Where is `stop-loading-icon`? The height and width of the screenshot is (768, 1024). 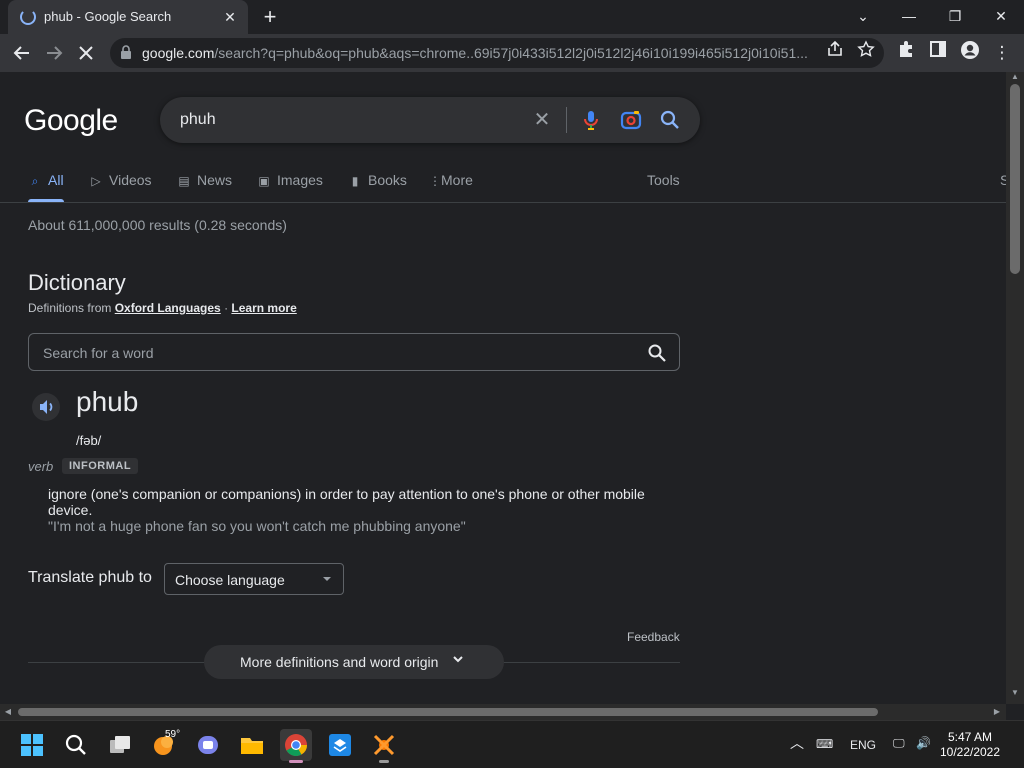 stop-loading-icon is located at coordinates (86, 53).